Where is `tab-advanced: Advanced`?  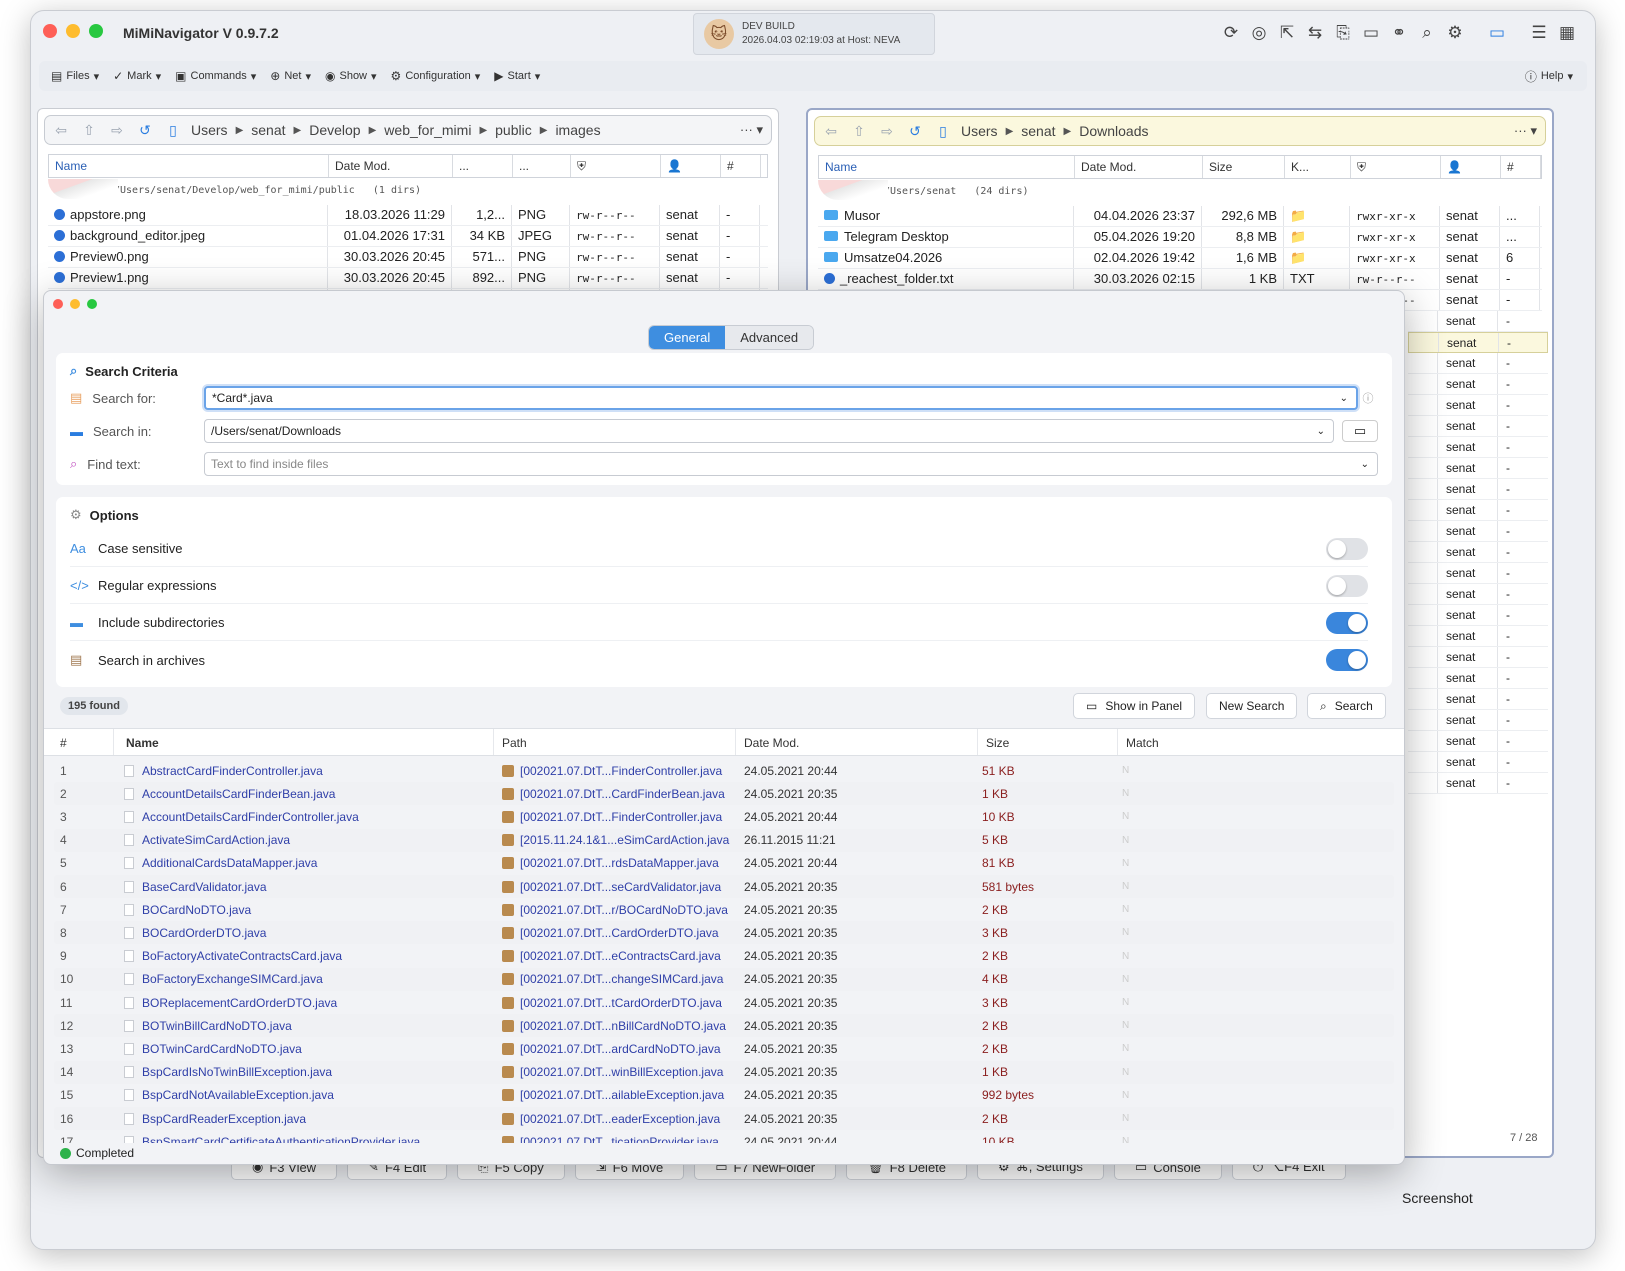
tab-advanced: Advanced is located at coordinates (769, 337).